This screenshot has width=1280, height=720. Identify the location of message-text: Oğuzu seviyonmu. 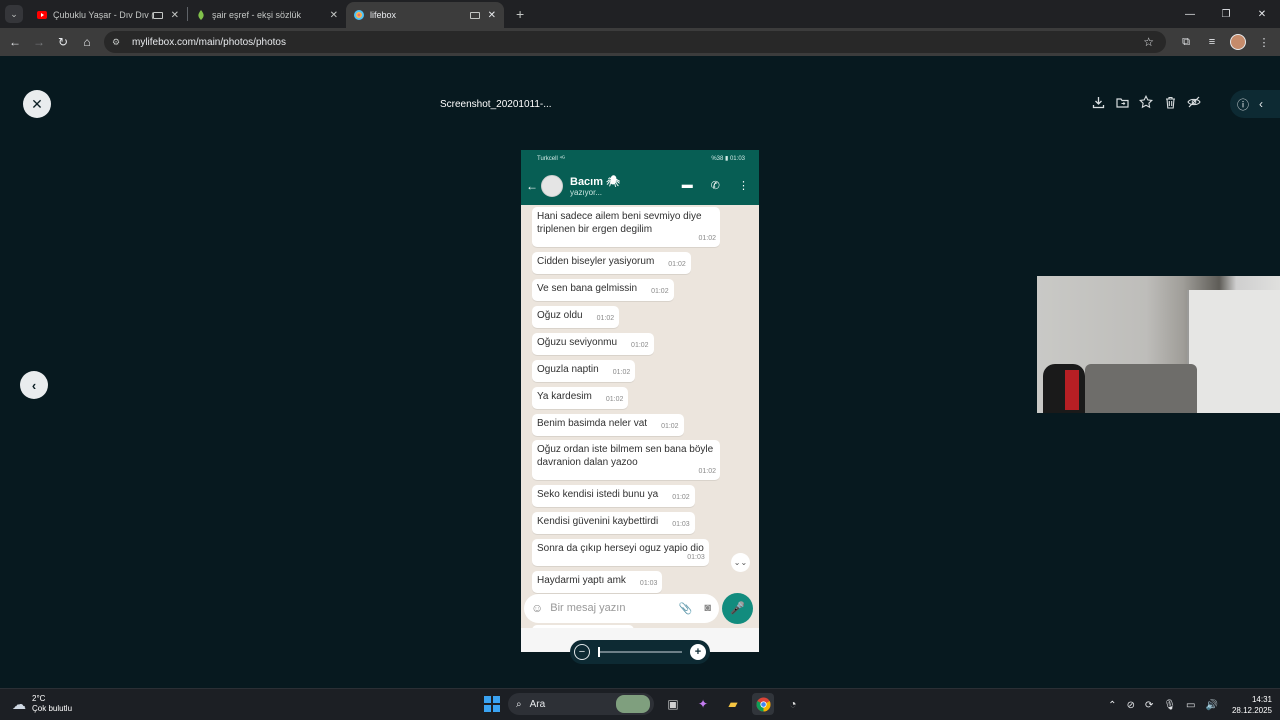
(577, 342).